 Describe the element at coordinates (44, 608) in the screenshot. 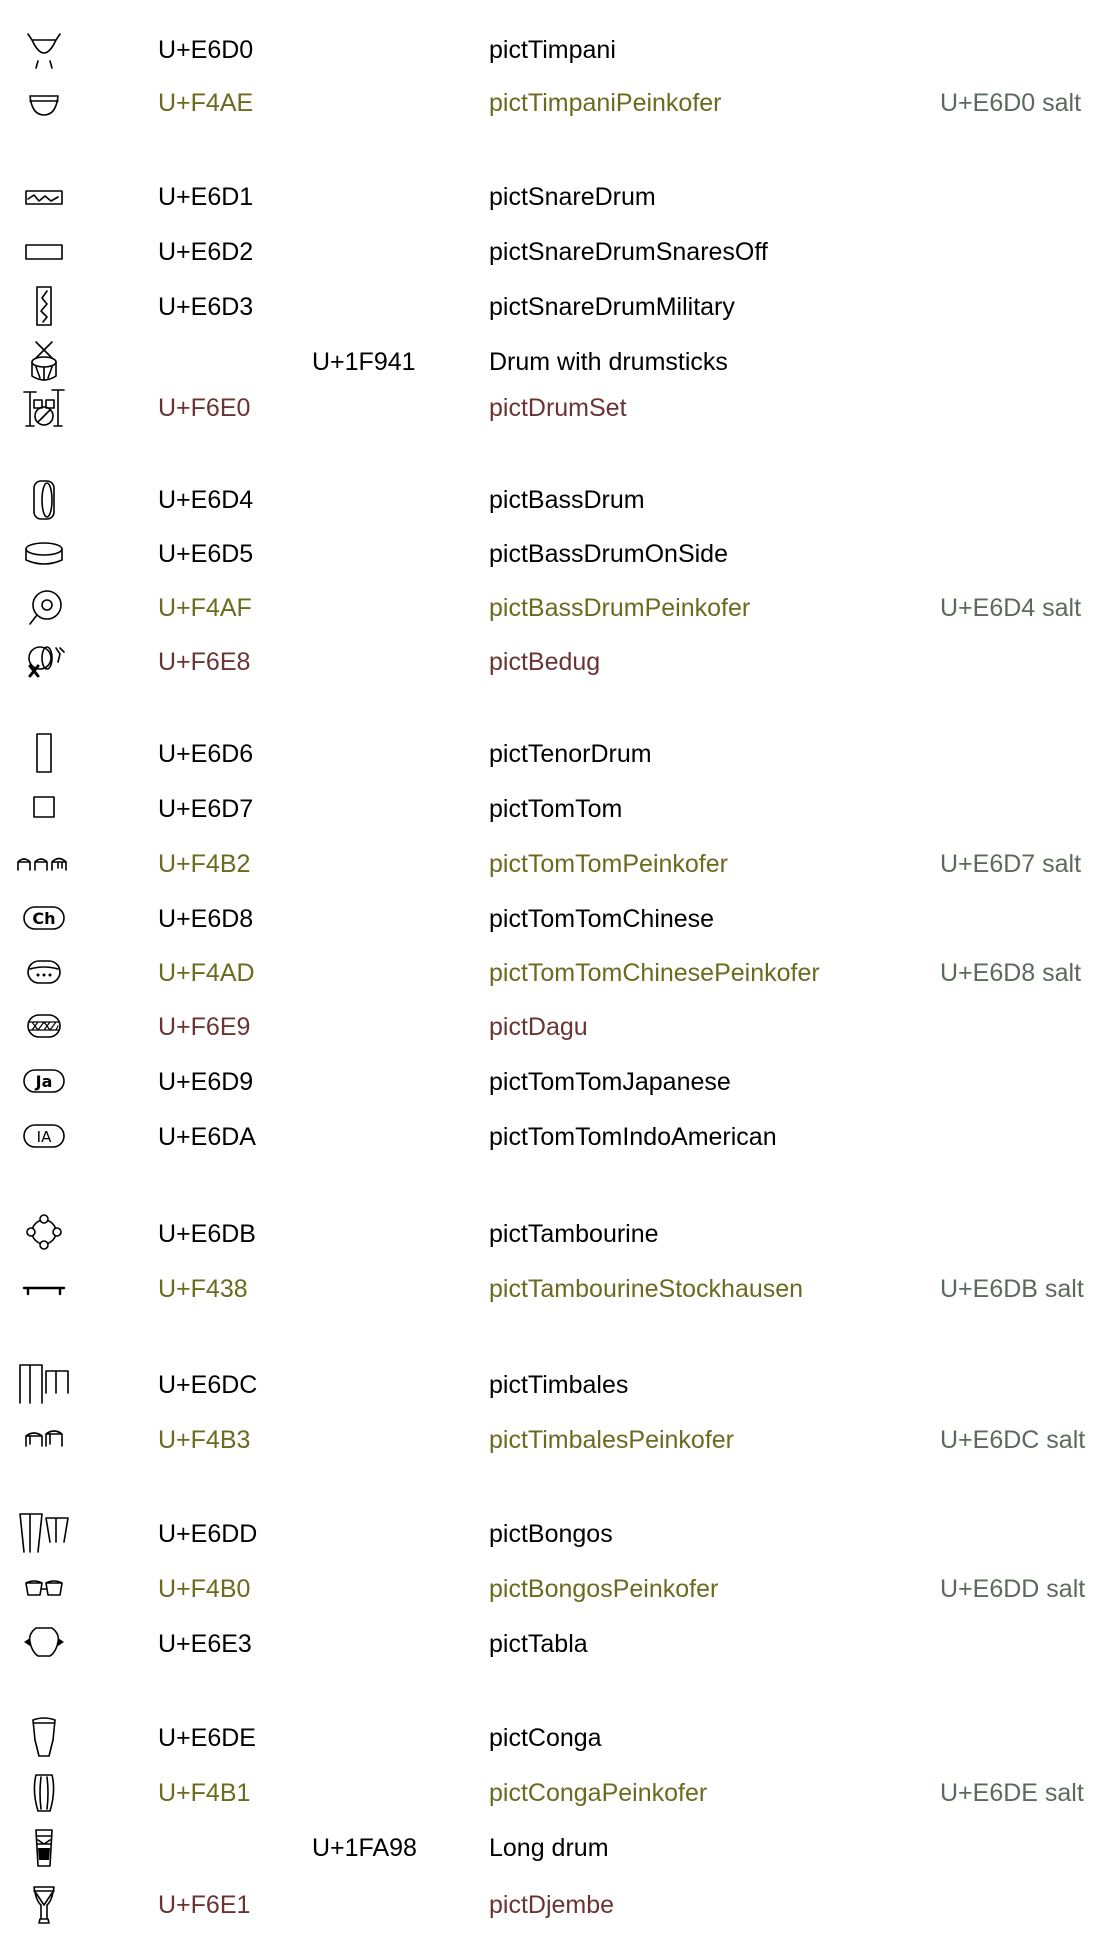

I see `bass-drum-peinkofer-icon` at that location.